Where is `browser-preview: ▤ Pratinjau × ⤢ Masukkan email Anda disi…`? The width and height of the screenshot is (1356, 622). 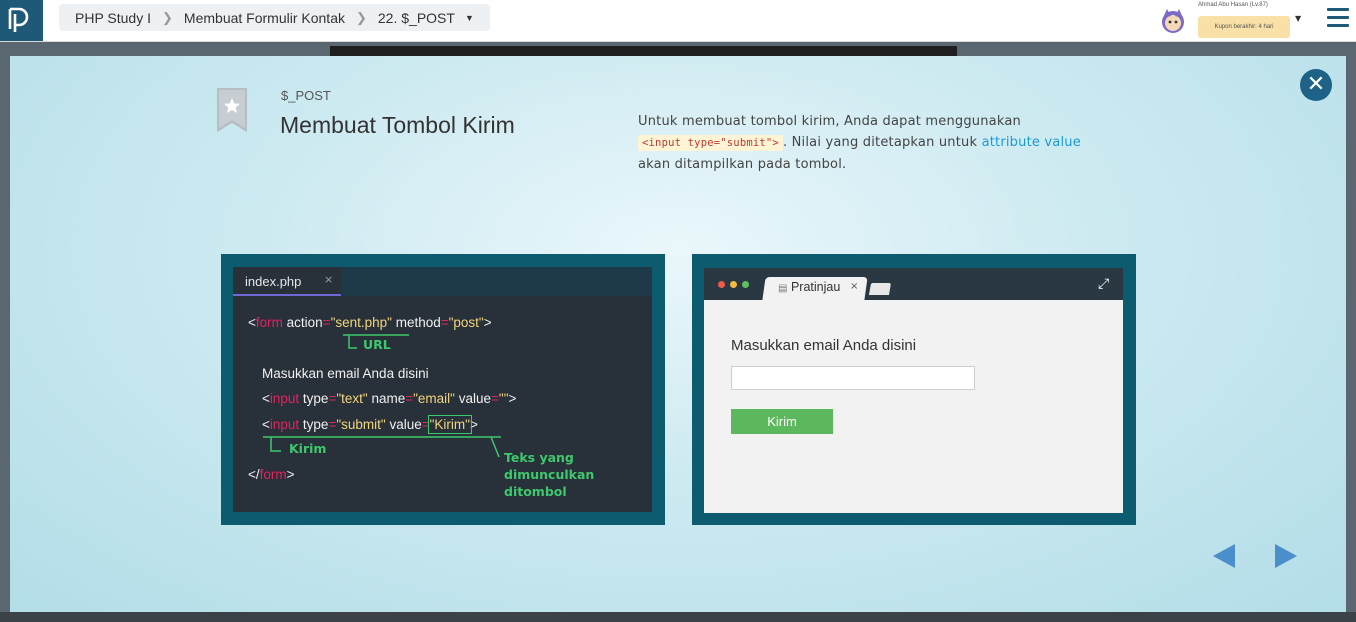 browser-preview: ▤ Pratinjau × ⤢ Masukkan email Anda disi… is located at coordinates (913, 390).